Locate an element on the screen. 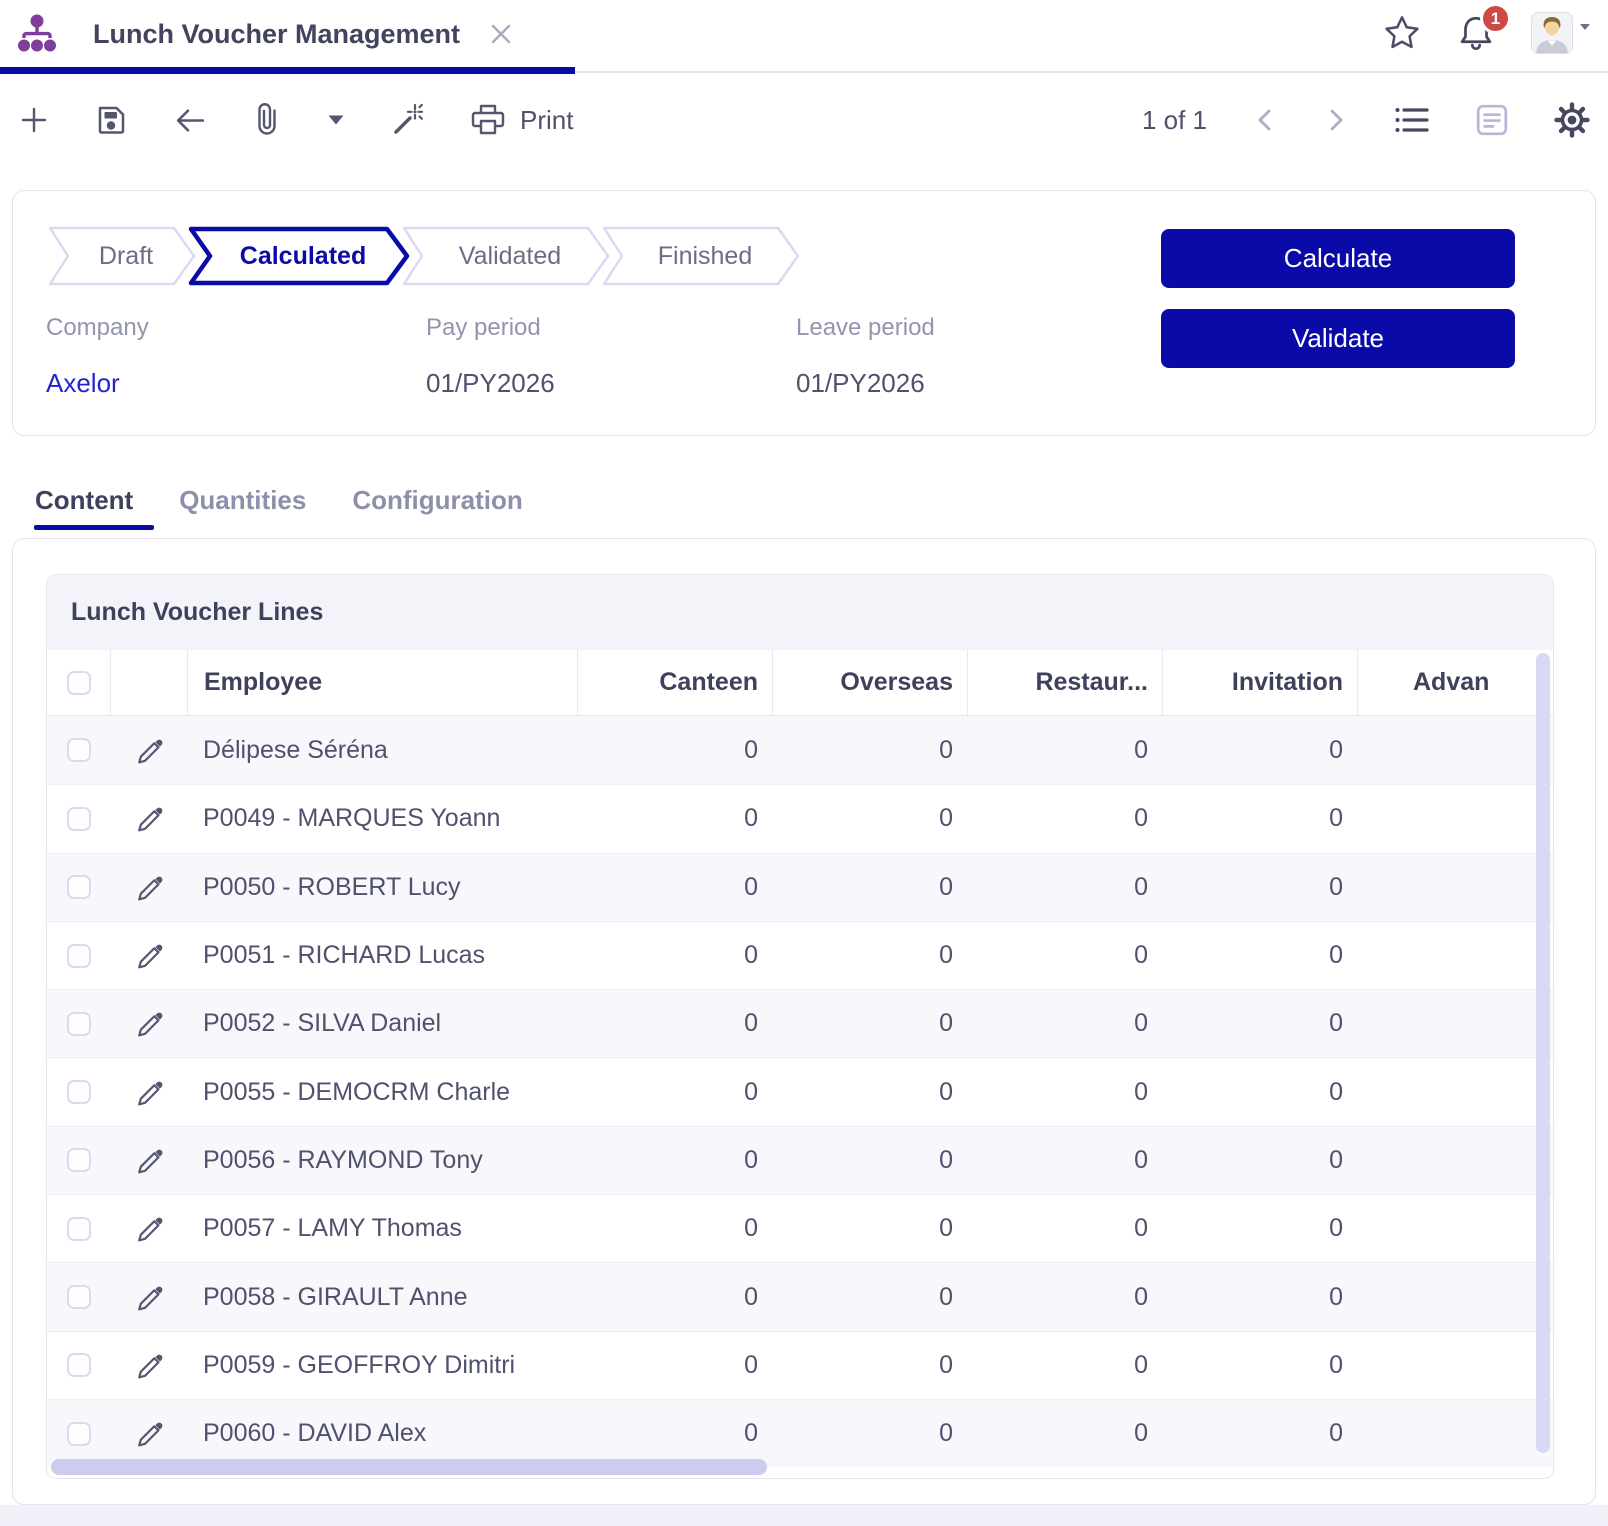 The width and height of the screenshot is (1608, 1526). back-button is located at coordinates (190, 120).